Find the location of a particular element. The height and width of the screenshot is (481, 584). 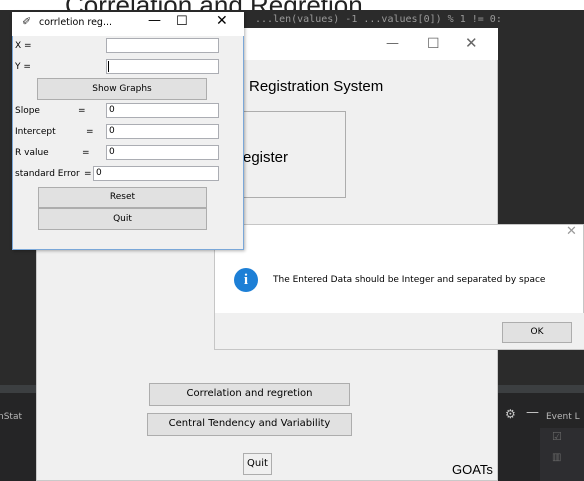

intercept-label: Intercept is located at coordinates (35, 132).